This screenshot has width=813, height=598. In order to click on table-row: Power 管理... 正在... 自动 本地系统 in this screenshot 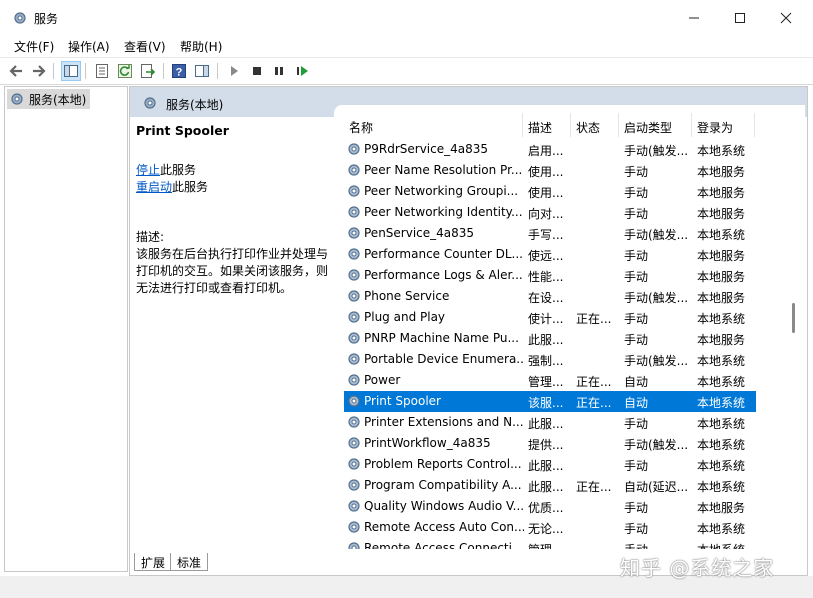, I will do `click(550, 380)`.